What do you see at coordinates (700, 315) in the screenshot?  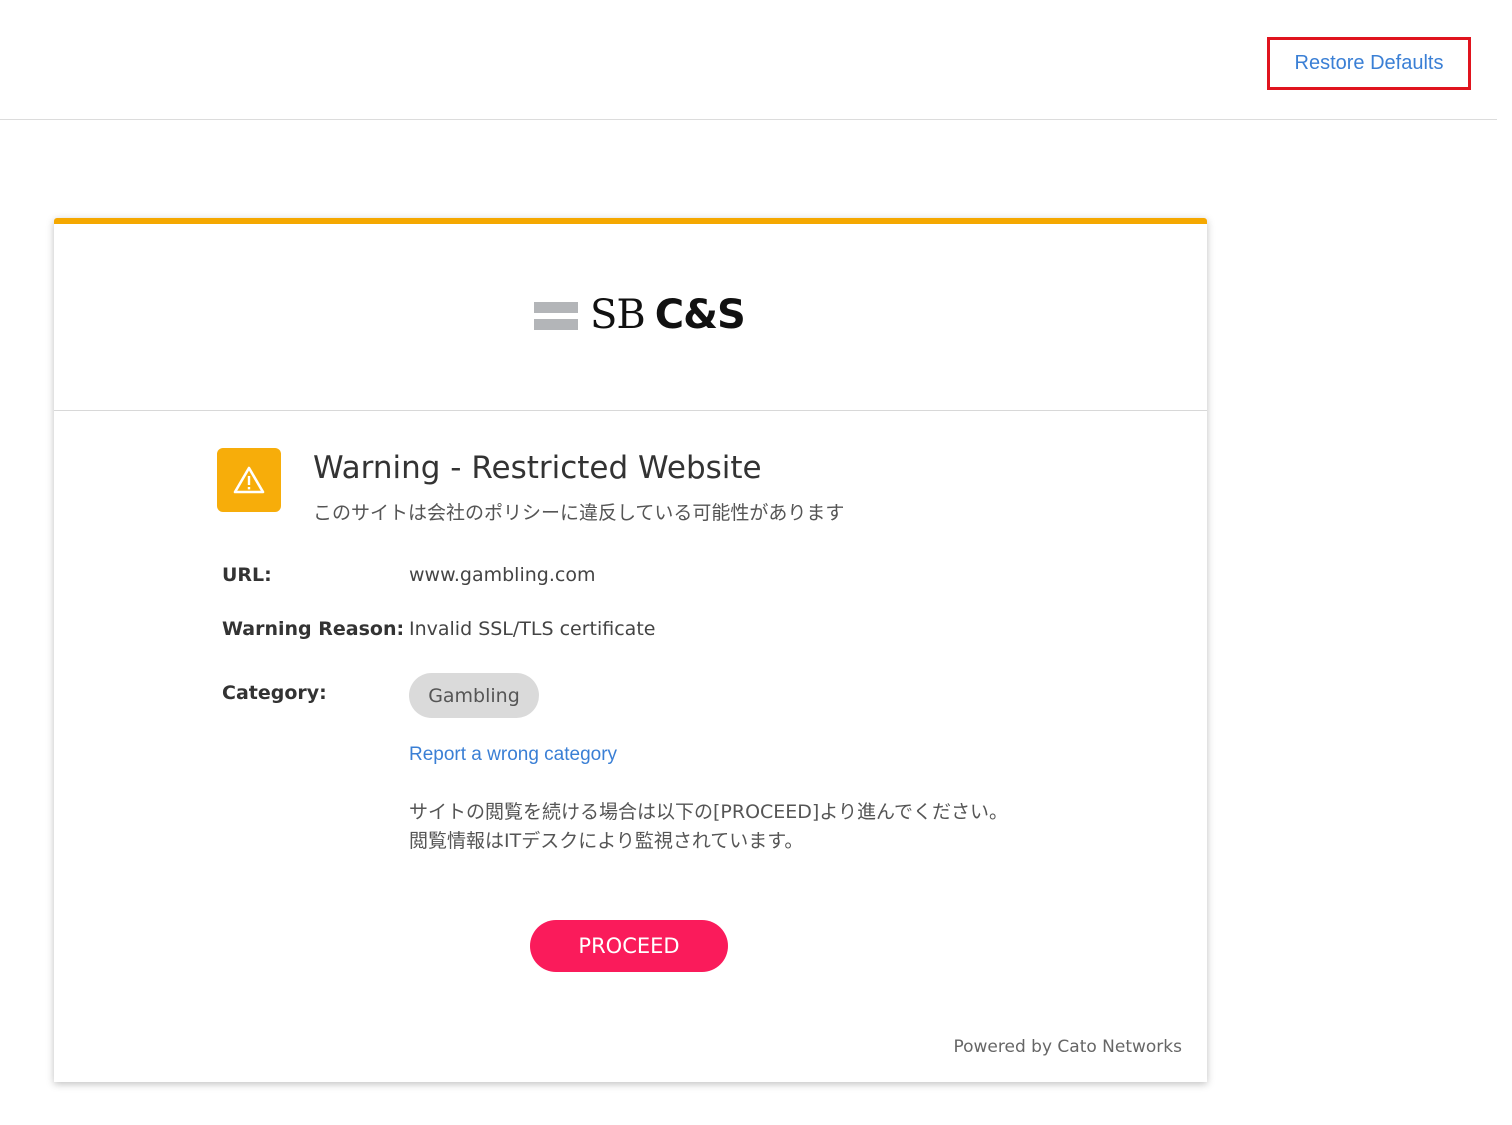 I see `logo-text-cs: C&S` at bounding box center [700, 315].